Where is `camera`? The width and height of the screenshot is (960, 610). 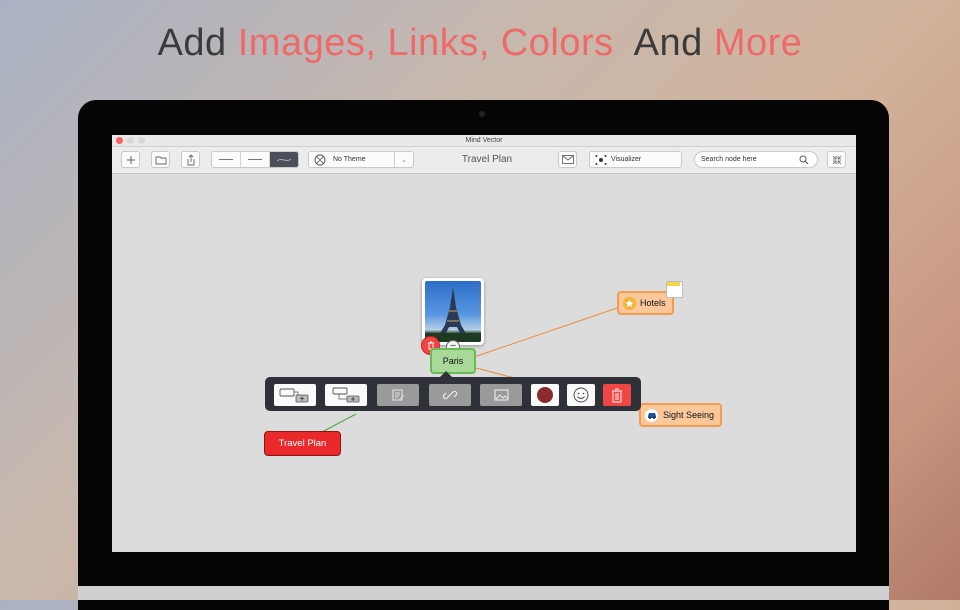 camera is located at coordinates (482, 114).